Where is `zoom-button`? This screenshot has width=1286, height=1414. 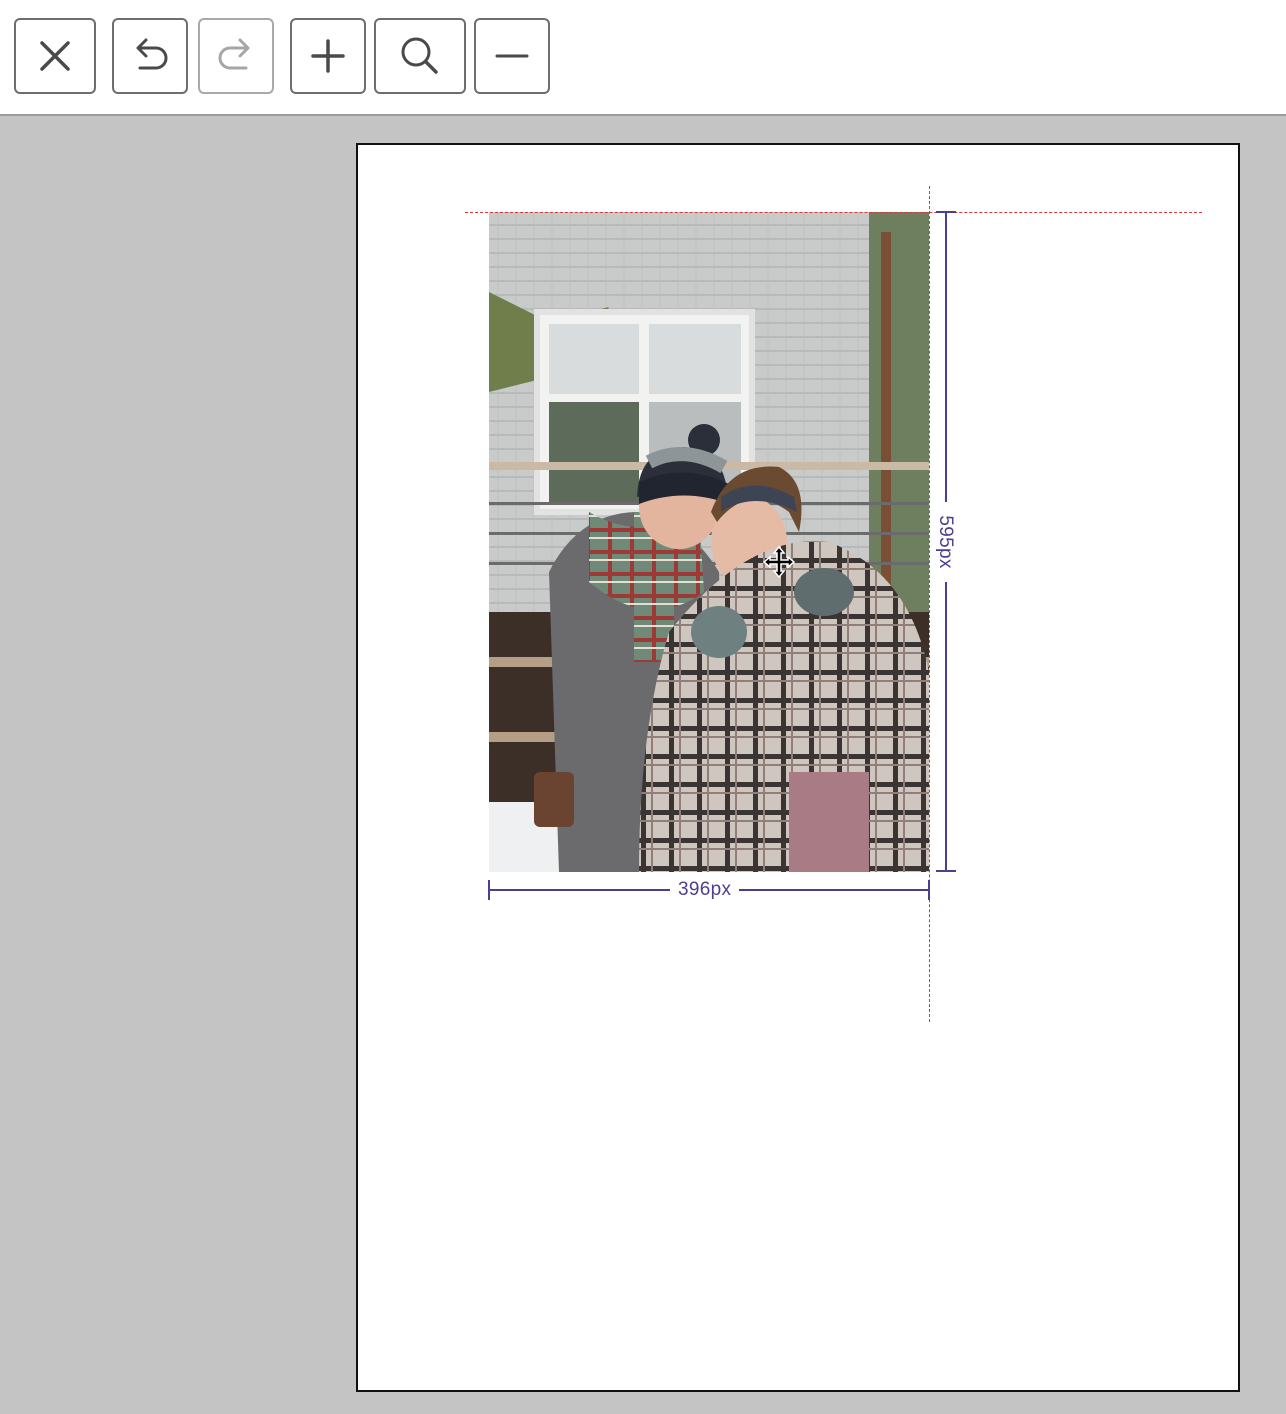
zoom-button is located at coordinates (420, 56).